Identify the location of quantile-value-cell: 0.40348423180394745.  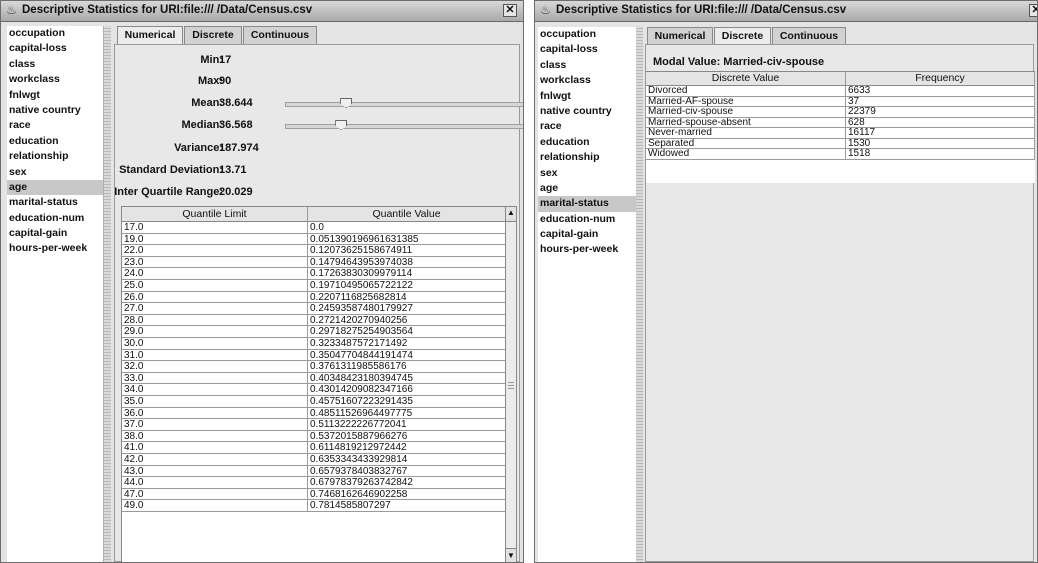
(407, 378).